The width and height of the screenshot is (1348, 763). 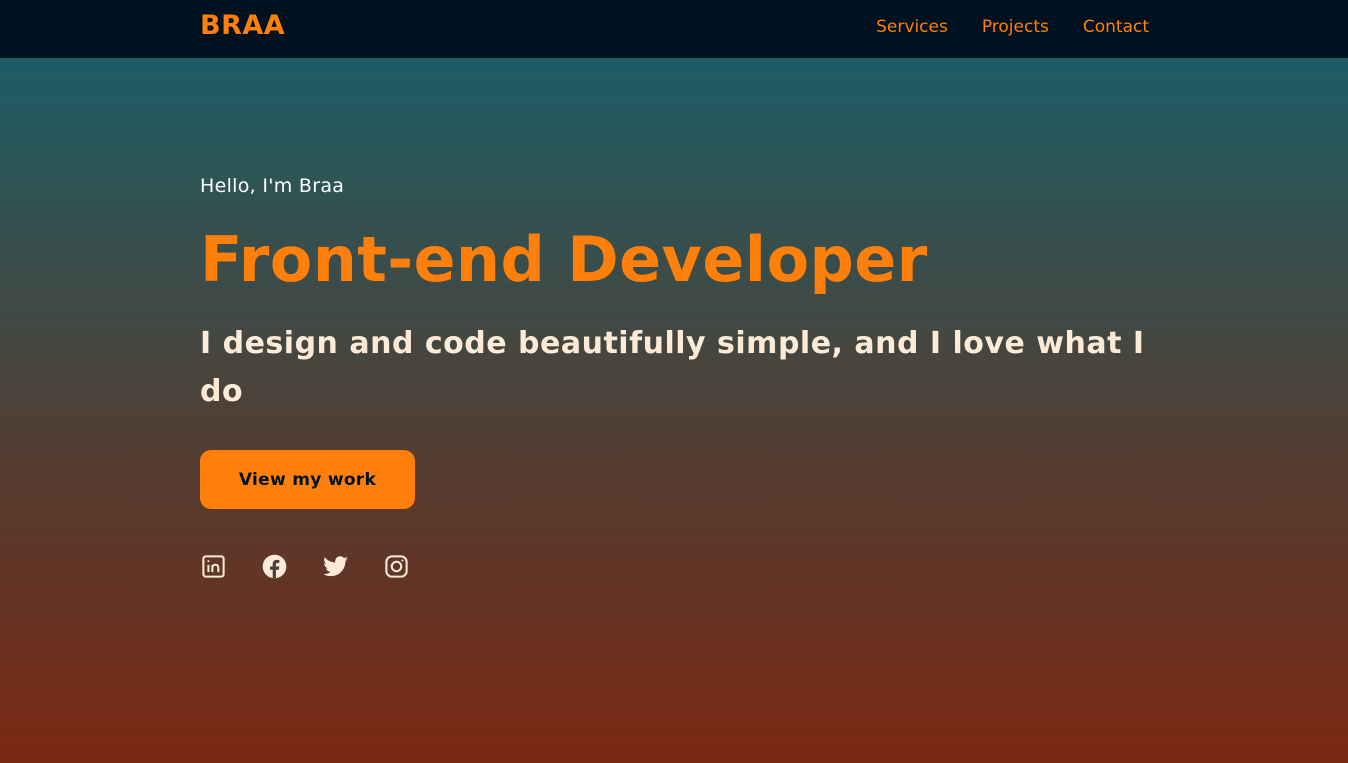 I want to click on social-links, so click(x=304, y=568).